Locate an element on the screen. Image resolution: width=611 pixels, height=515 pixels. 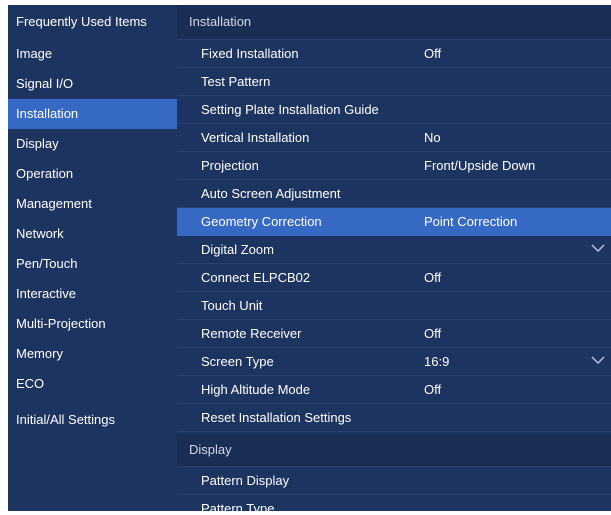
sidebar-item-memory: Memory is located at coordinates (92, 354).